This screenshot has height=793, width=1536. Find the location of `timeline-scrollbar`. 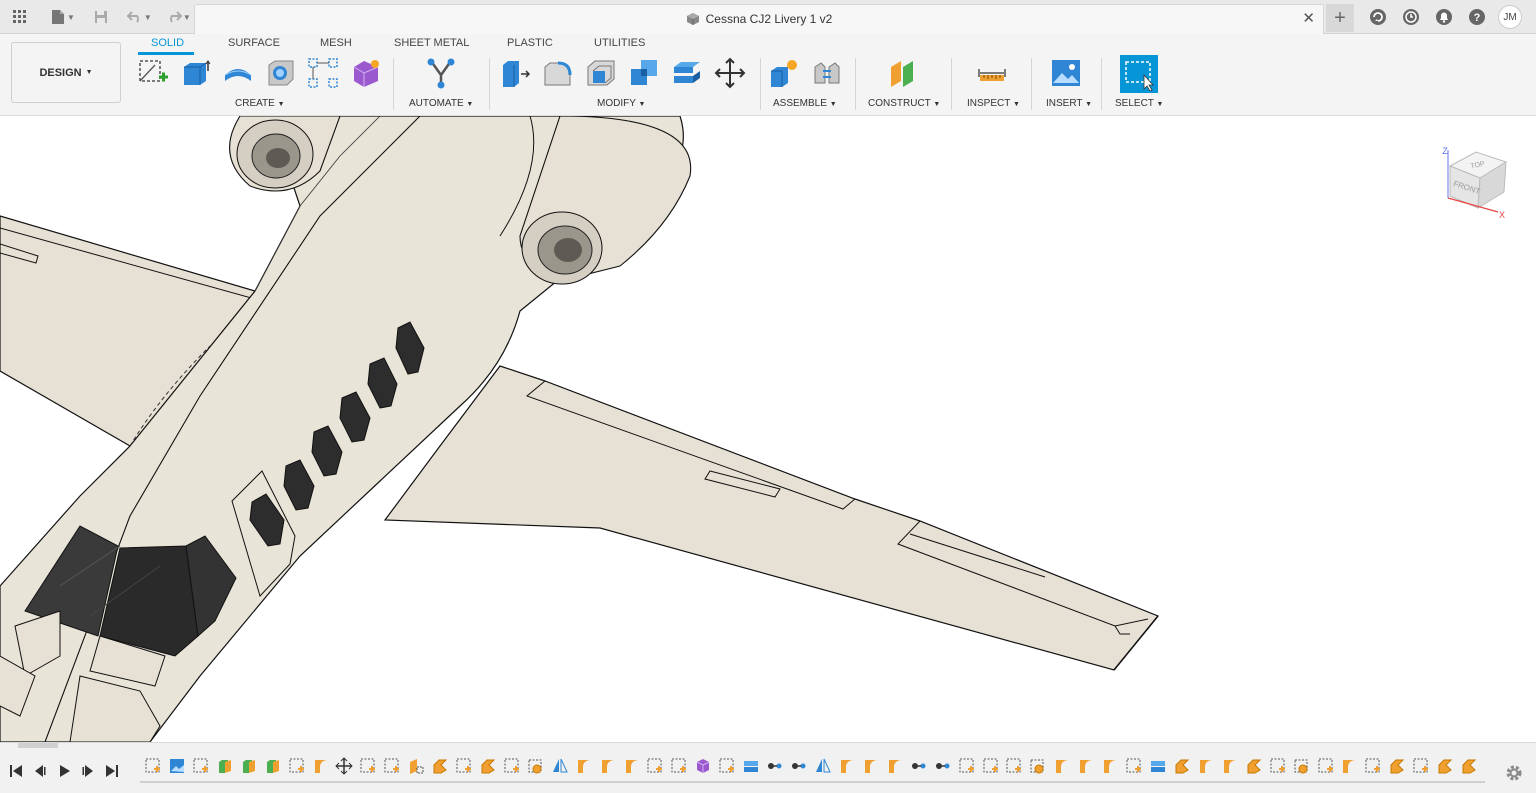

timeline-scrollbar is located at coordinates (38, 745).